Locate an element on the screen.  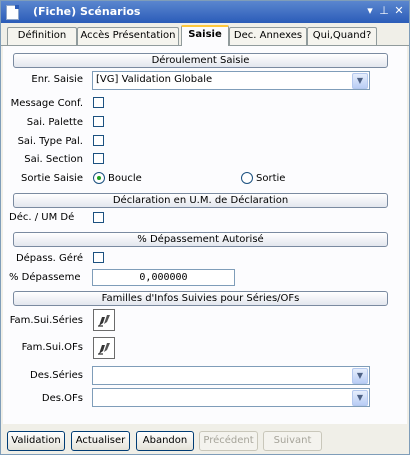
enr-saisie-value: [VG] Validation Globale is located at coordinates (154, 79).